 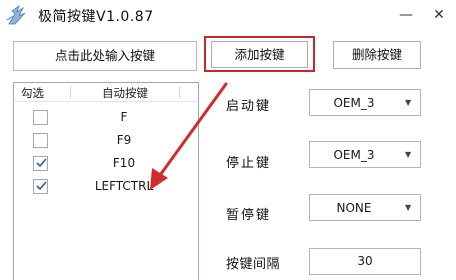 What do you see at coordinates (249, 215) in the screenshot?
I see `pause-key-label: 暂停键` at bounding box center [249, 215].